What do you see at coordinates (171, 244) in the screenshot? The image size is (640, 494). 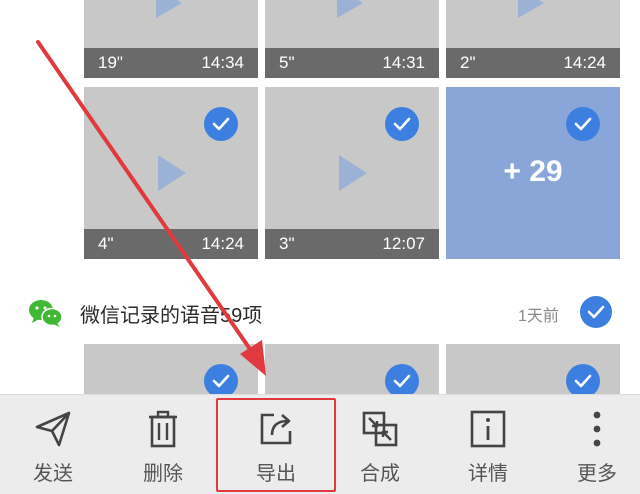 I see `tile-meta: 4" 14:24` at bounding box center [171, 244].